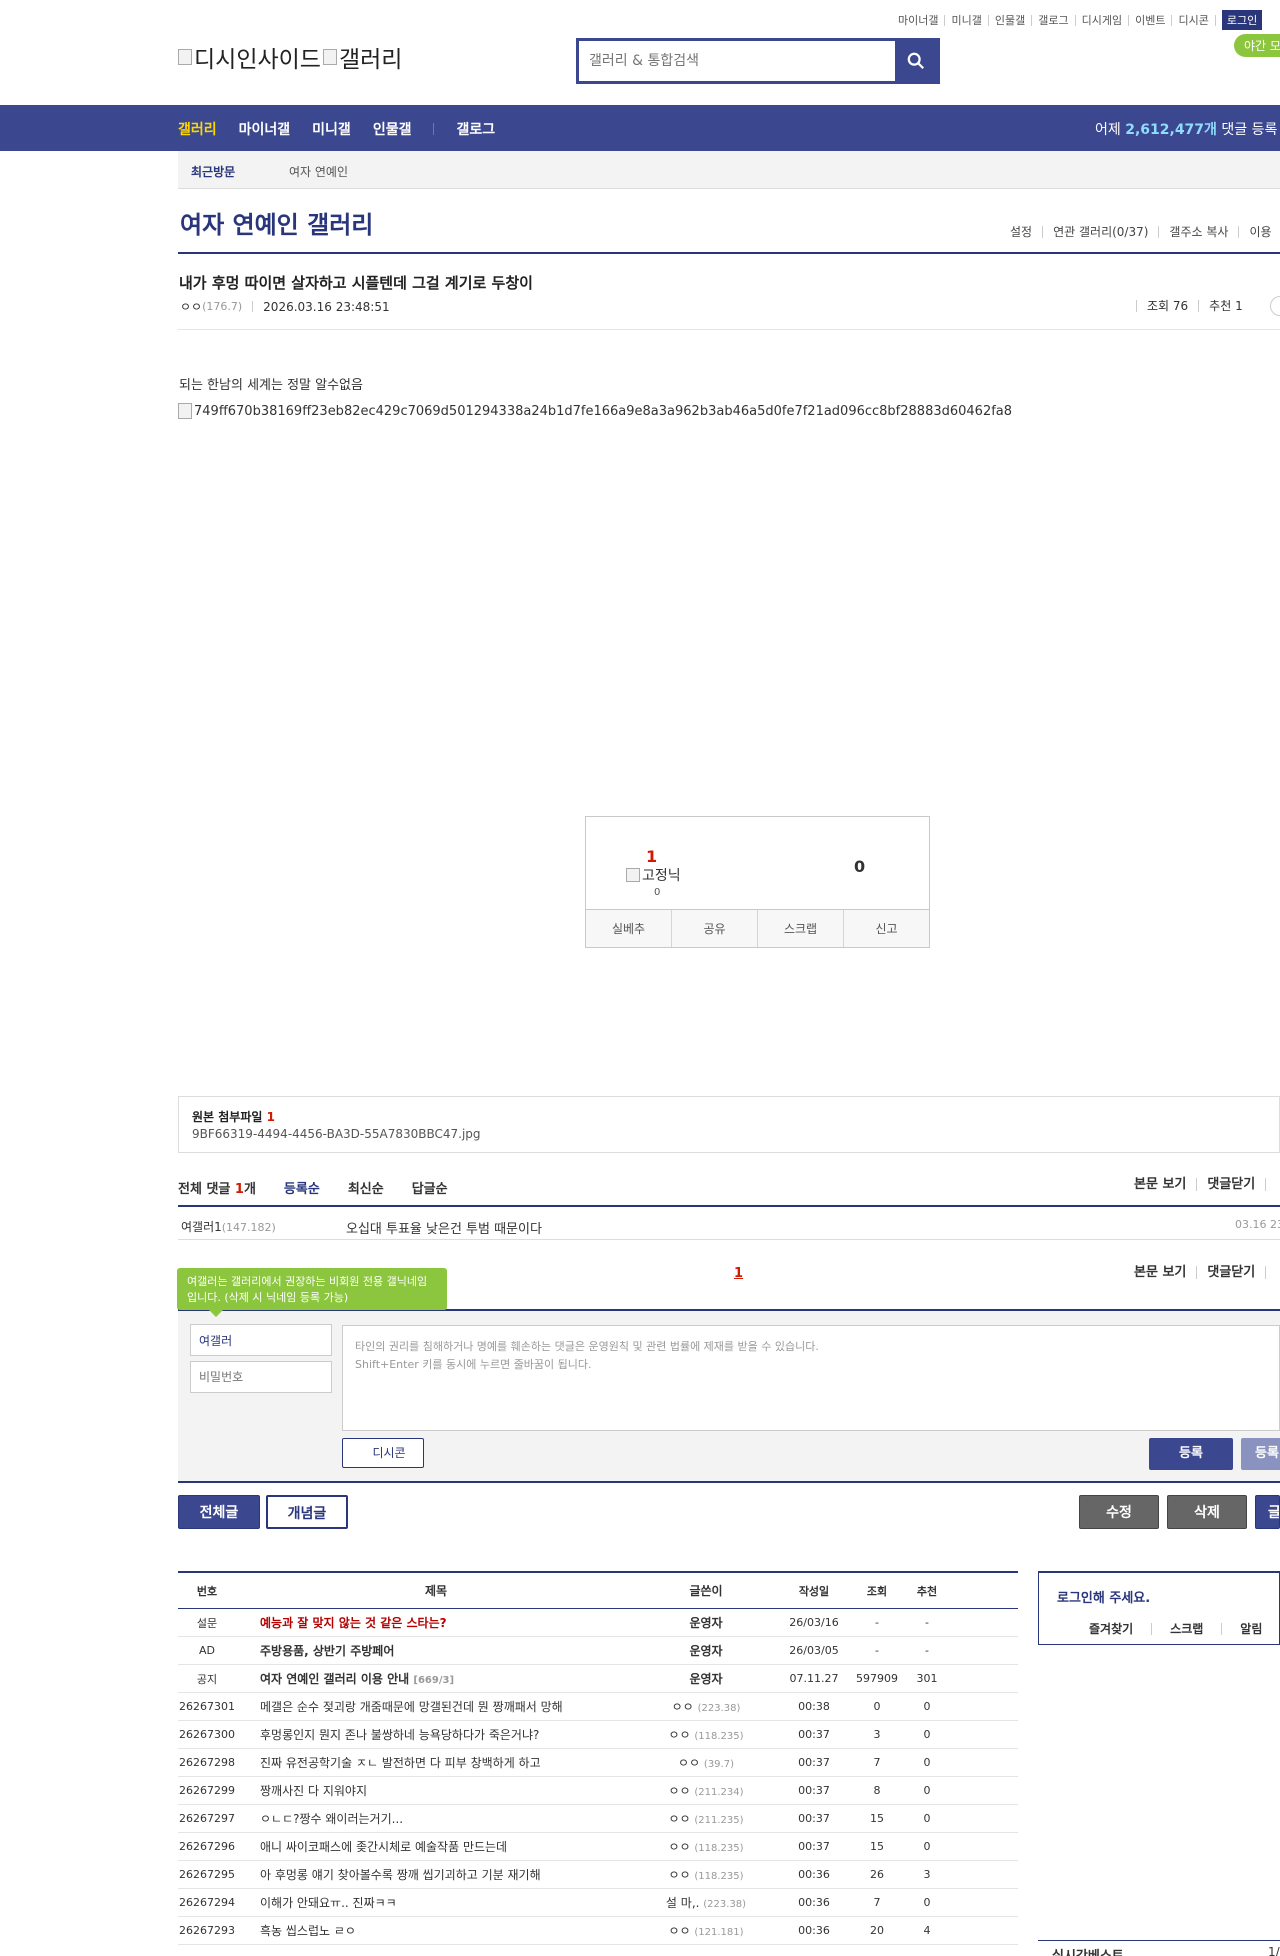 The width and height of the screenshot is (1280, 1956). What do you see at coordinates (392, 129) in the screenshot?
I see `nav-person: 인물갤` at bounding box center [392, 129].